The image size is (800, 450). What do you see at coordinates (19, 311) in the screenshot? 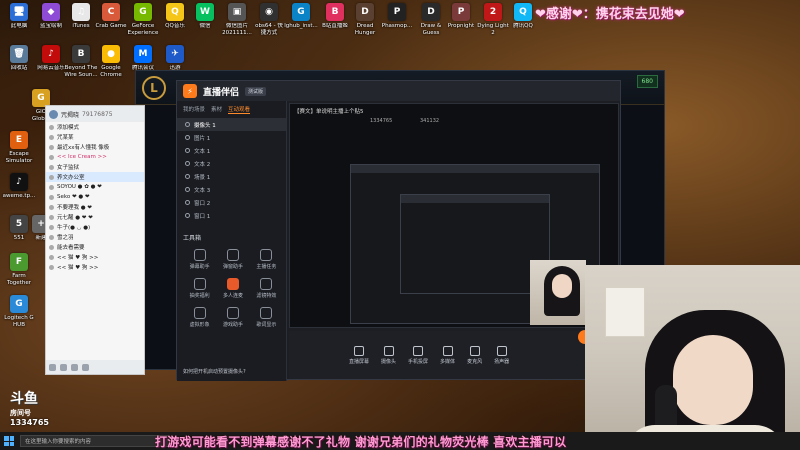
I see `desktop-icon: G Logitech G HUB` at bounding box center [19, 311].